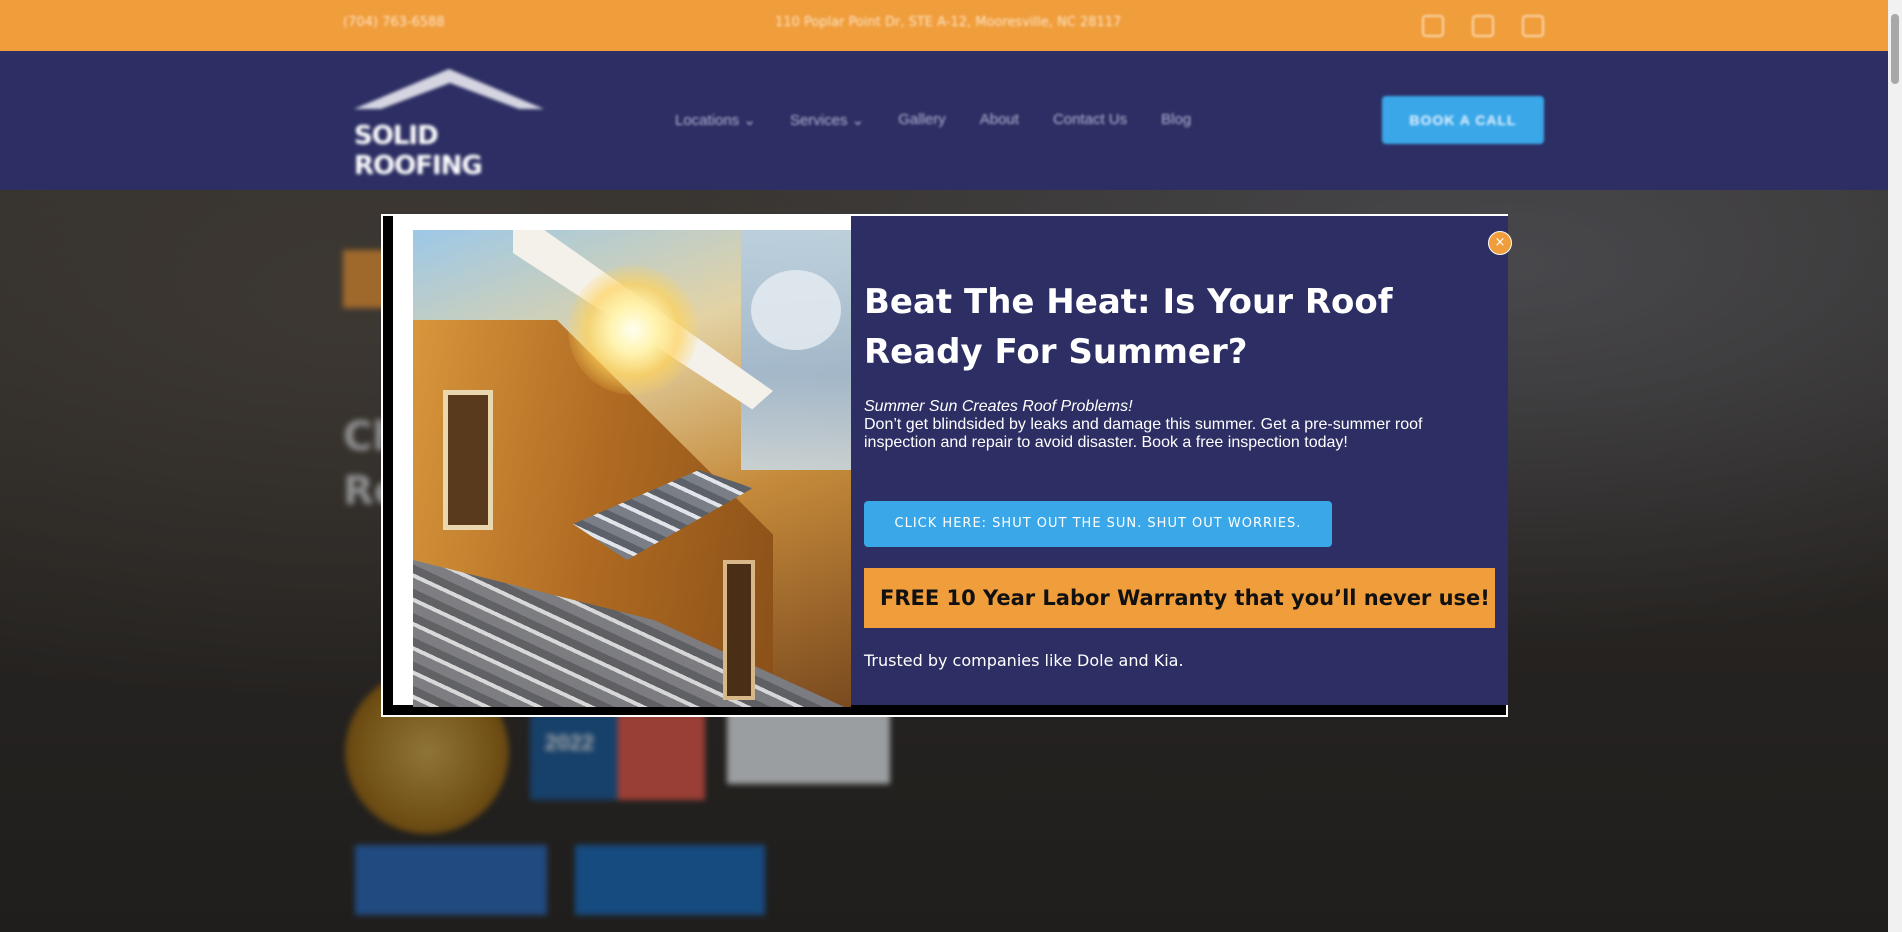 The width and height of the screenshot is (1902, 932). What do you see at coordinates (632, 468) in the screenshot?
I see `house-roof-sun-image` at bounding box center [632, 468].